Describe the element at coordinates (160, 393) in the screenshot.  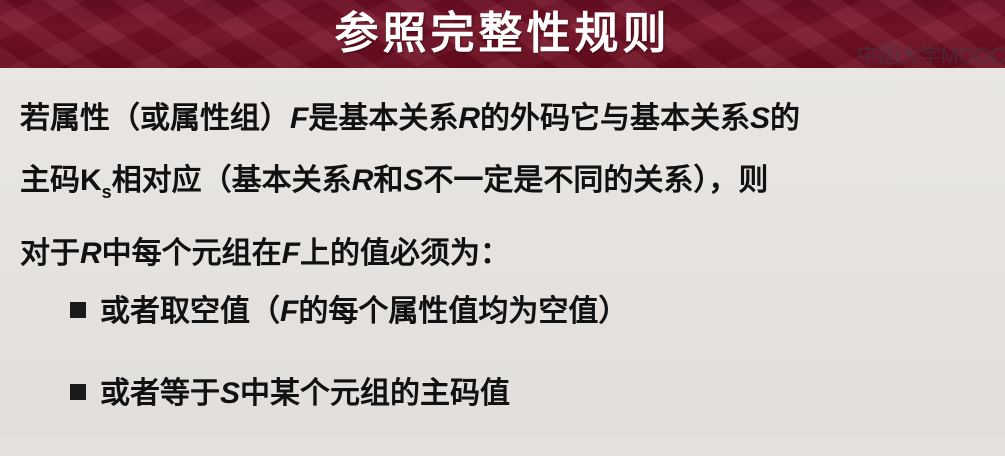
I see `text-run: 或者等于` at that location.